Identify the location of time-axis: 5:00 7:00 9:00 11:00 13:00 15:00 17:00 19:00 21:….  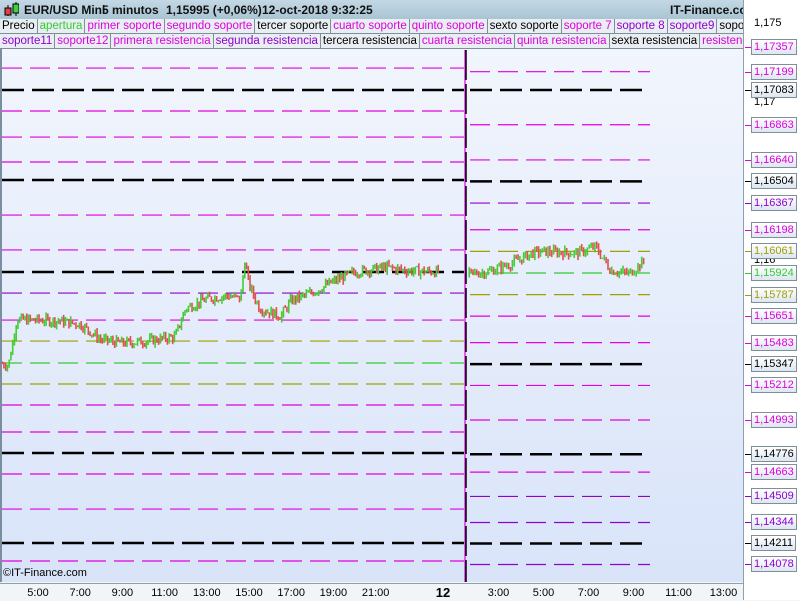
(371, 592).